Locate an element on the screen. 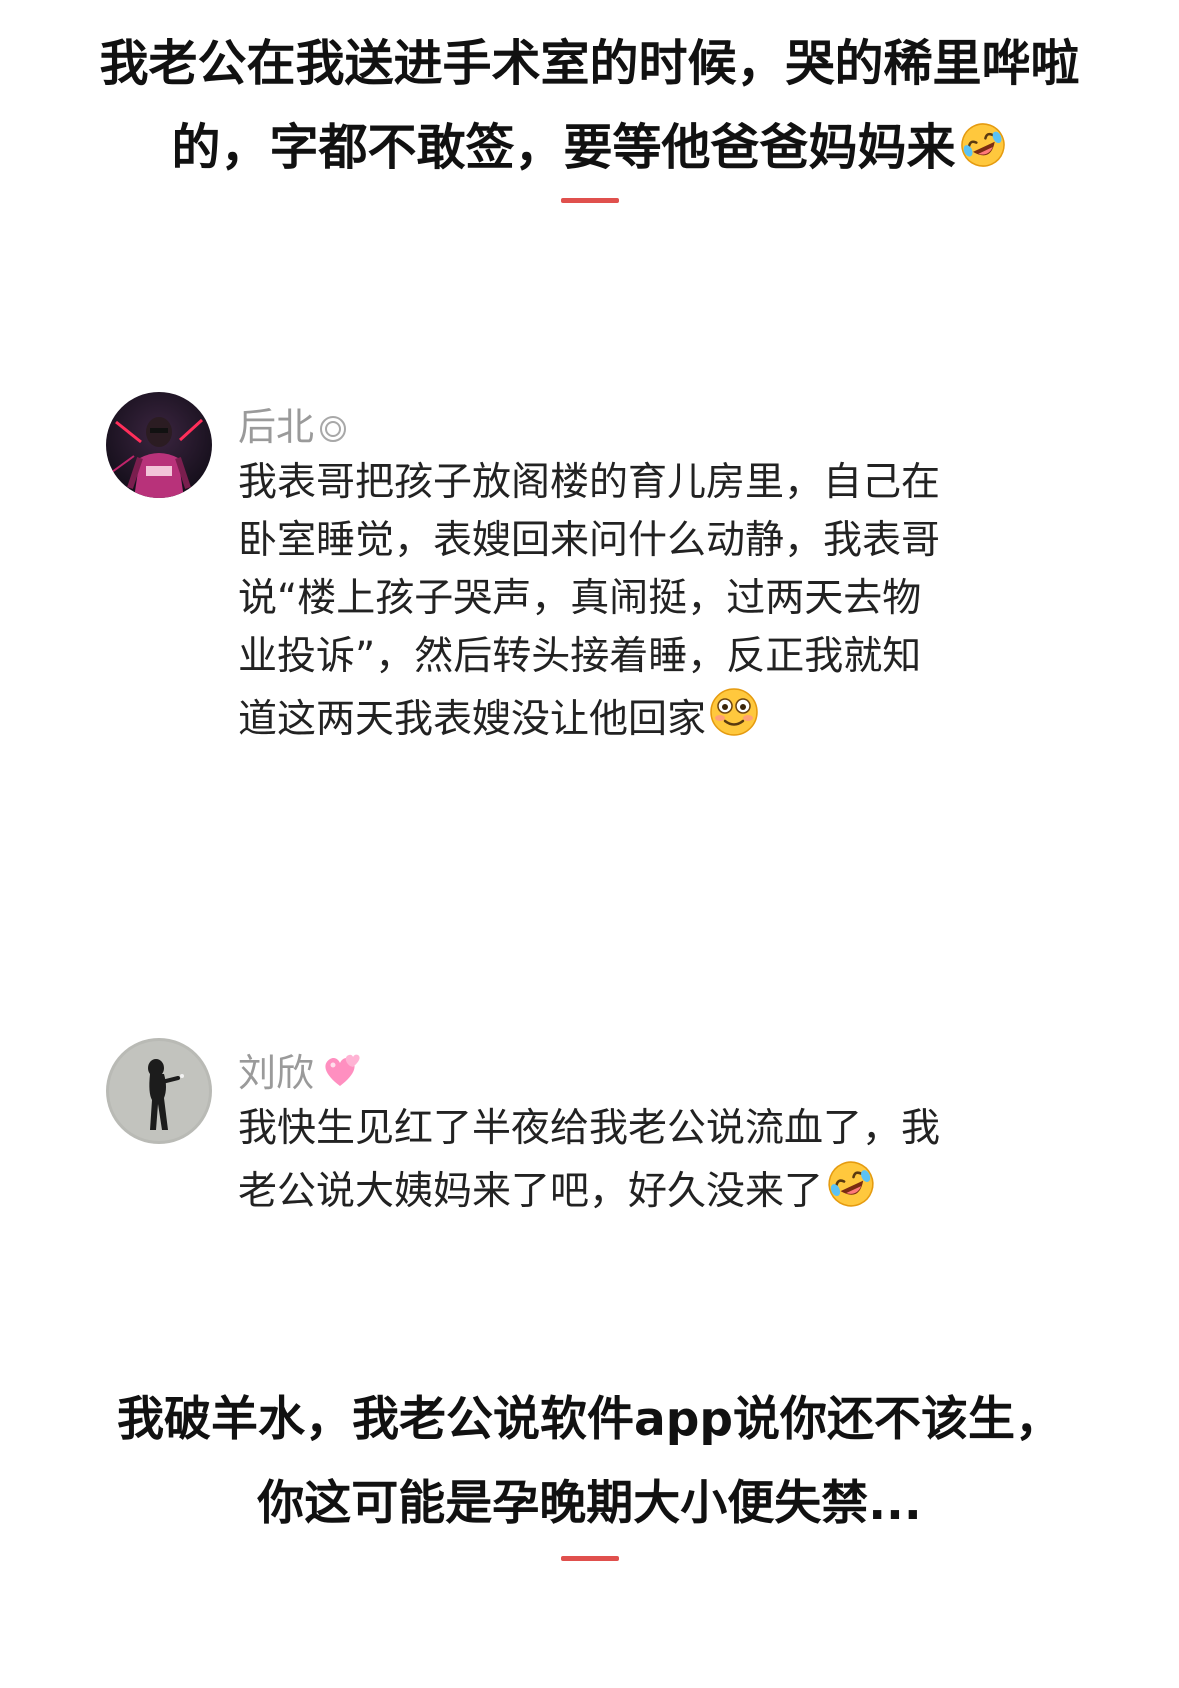  comment-line-last: 道这两天我表嫂没让他回家 is located at coordinates (638, 720).